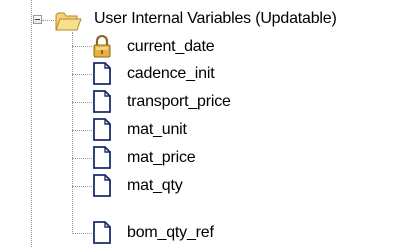 The image size is (410, 247). What do you see at coordinates (242, 46) in the screenshot?
I see `tree-item-current-date: current_date` at bounding box center [242, 46].